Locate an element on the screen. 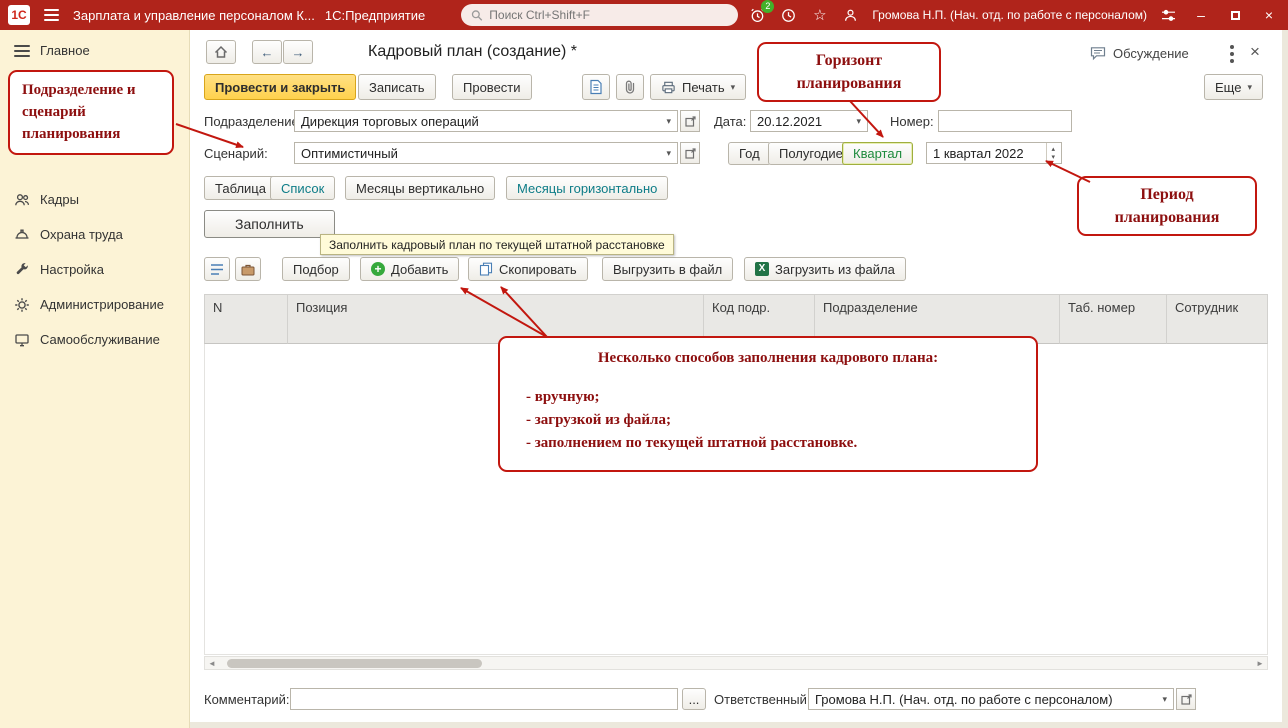 This screenshot has height=728, width=1288. view-table-label: Таблица is located at coordinates (240, 188).